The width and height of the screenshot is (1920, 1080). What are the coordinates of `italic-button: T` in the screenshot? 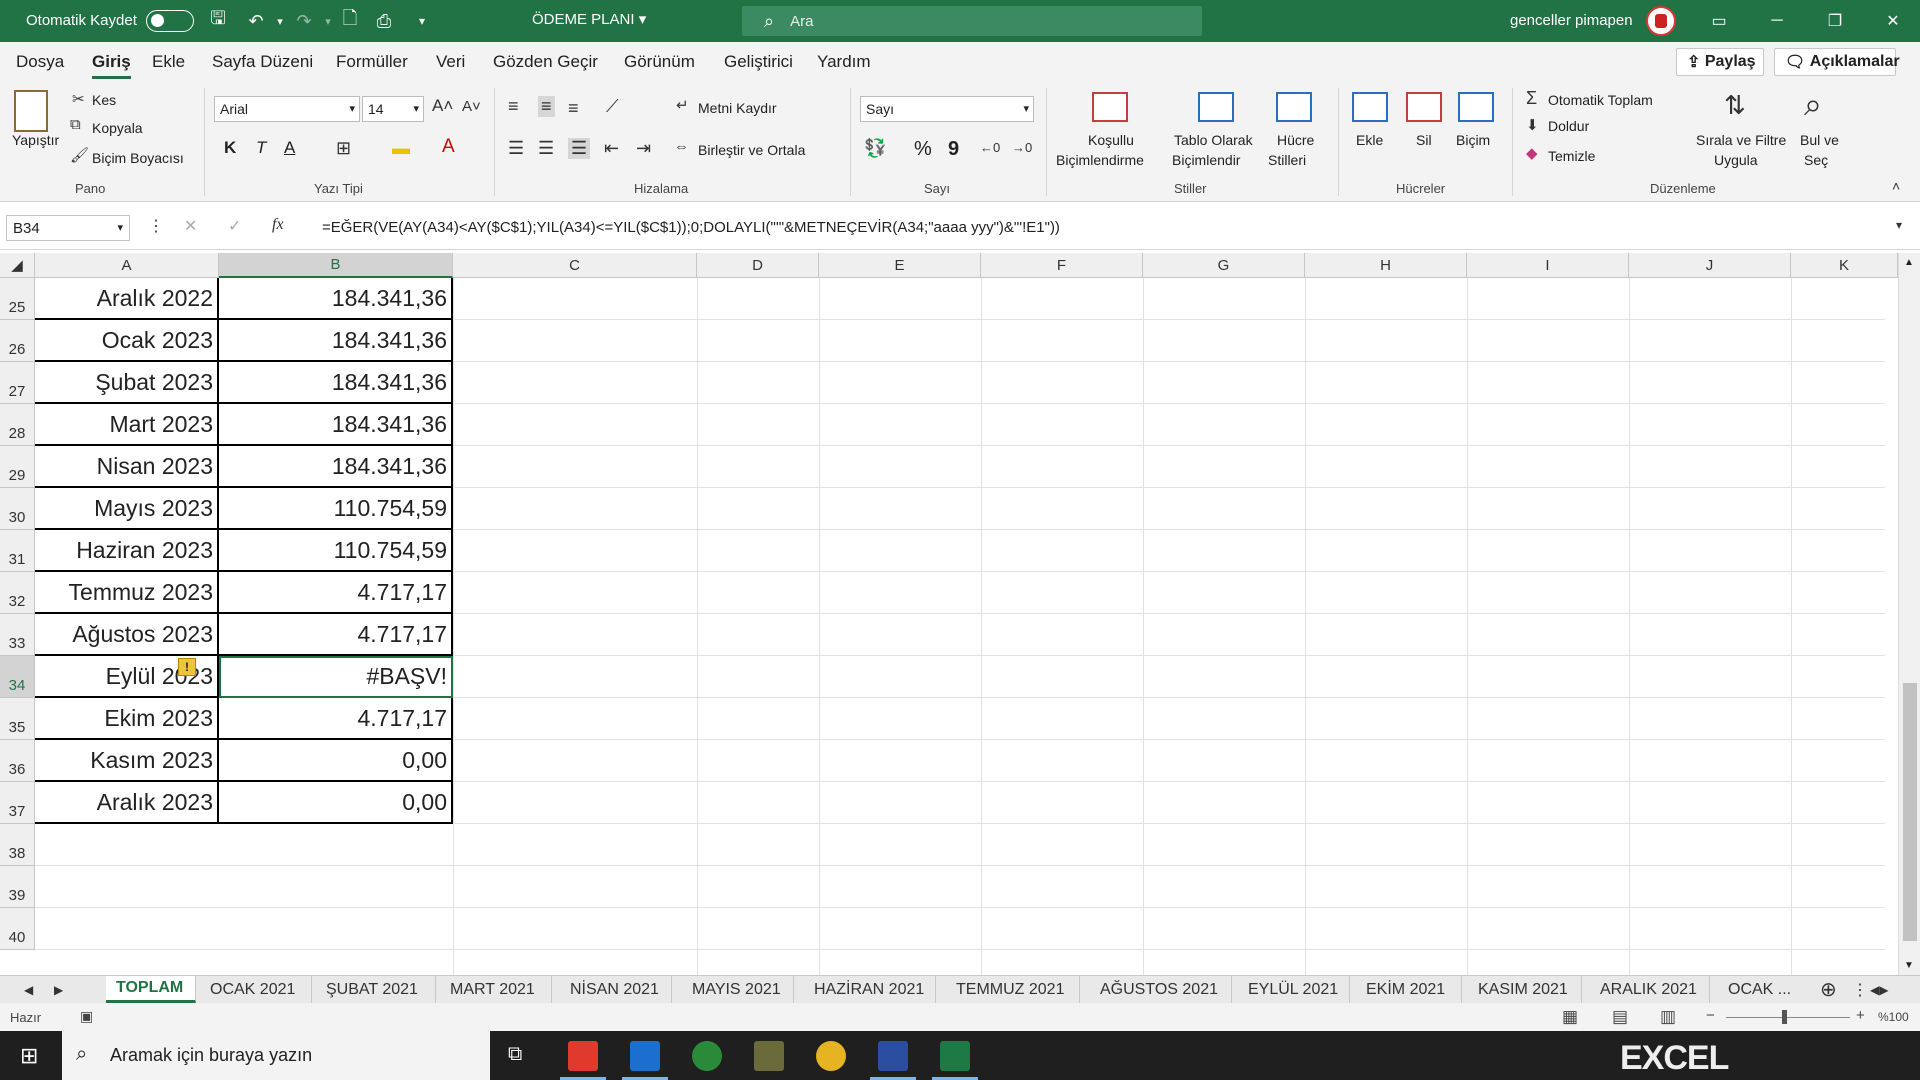 It's located at (261, 148).